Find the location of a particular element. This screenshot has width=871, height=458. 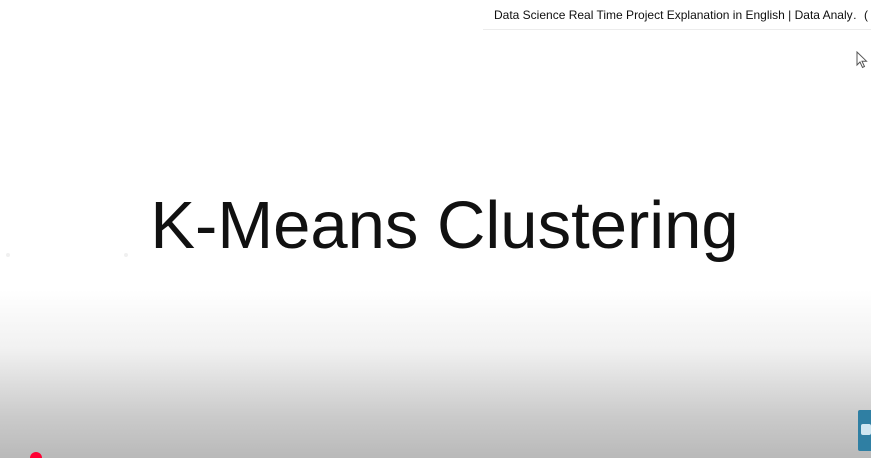

slide-title: K-Means Clustering is located at coordinates (444, 225).